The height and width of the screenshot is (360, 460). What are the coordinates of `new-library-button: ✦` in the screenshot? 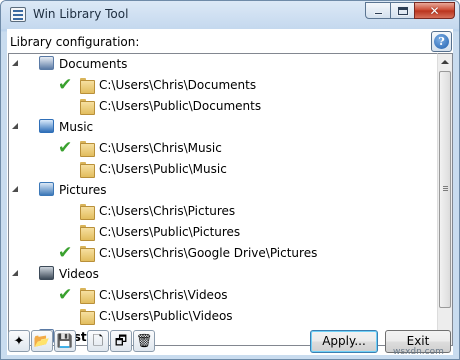 It's located at (19, 341).